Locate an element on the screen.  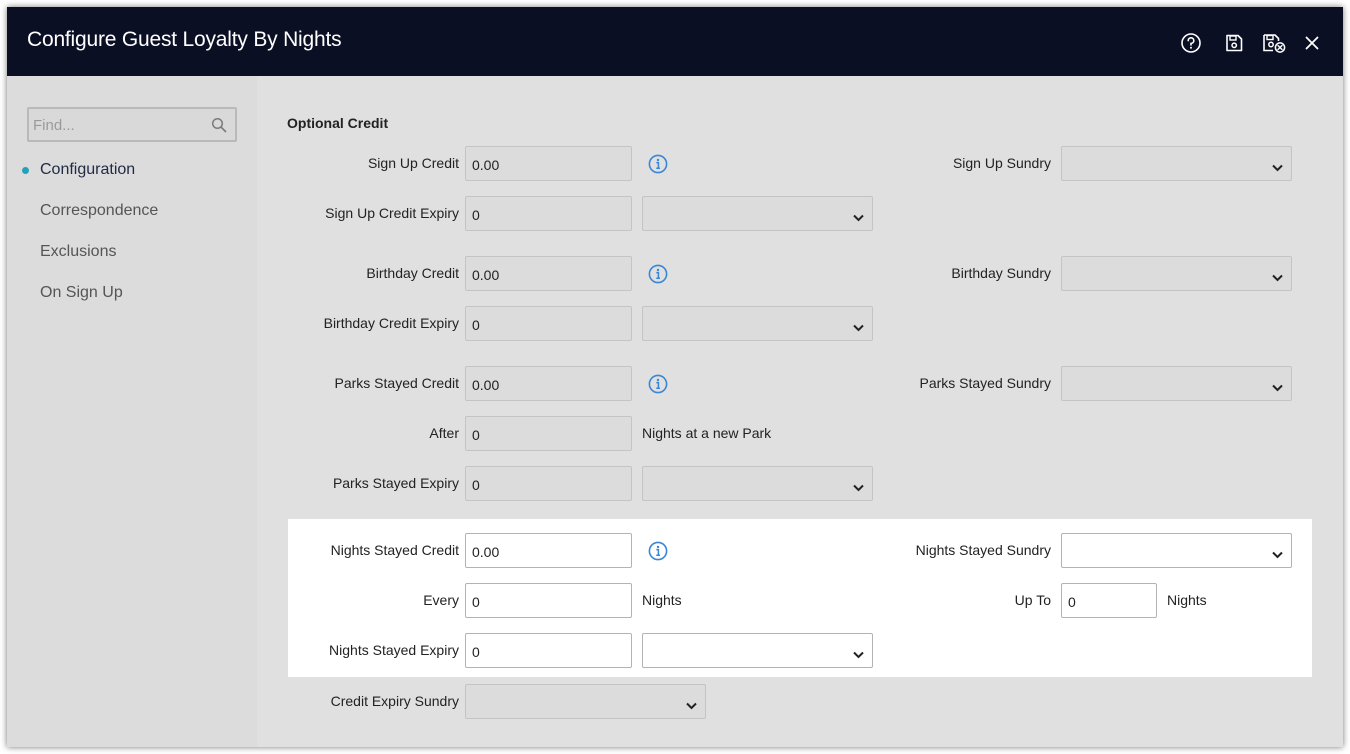
sign-up-sundry-label: Sign Up Sundry is located at coordinates (1001, 163).